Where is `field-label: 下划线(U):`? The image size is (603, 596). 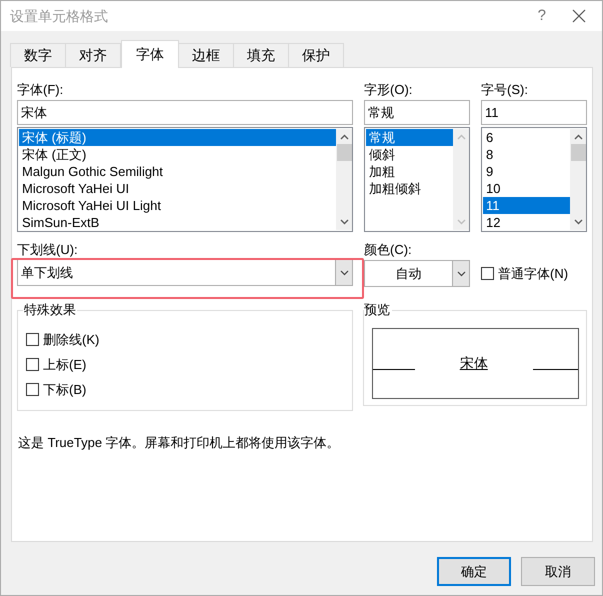
field-label: 下划线(U): is located at coordinates (47, 249).